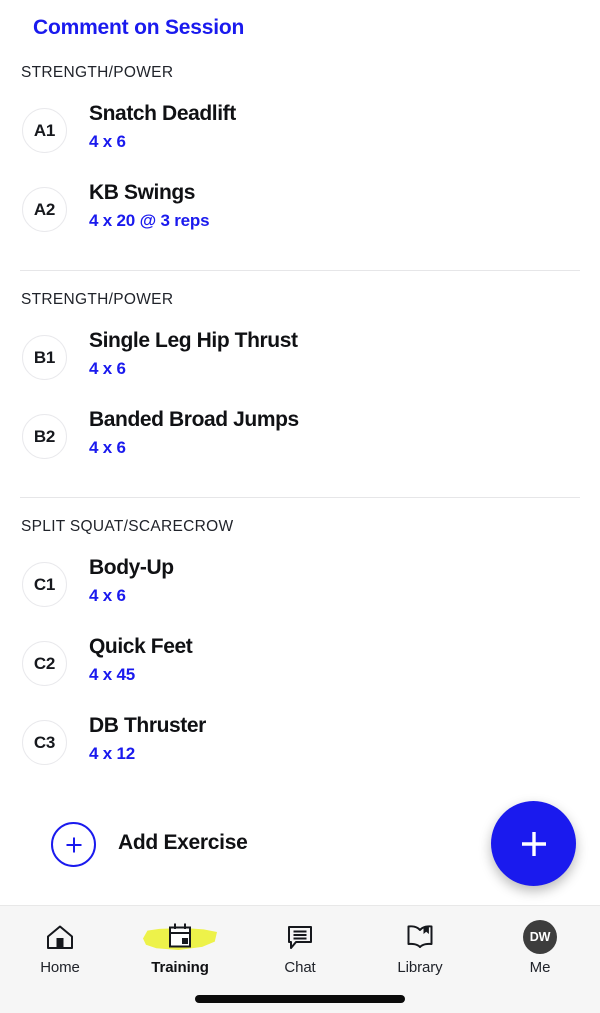 Image resolution: width=600 pixels, height=1013 pixels. Describe the element at coordinates (300, 937) in the screenshot. I see `chat-bubble-icon` at that location.